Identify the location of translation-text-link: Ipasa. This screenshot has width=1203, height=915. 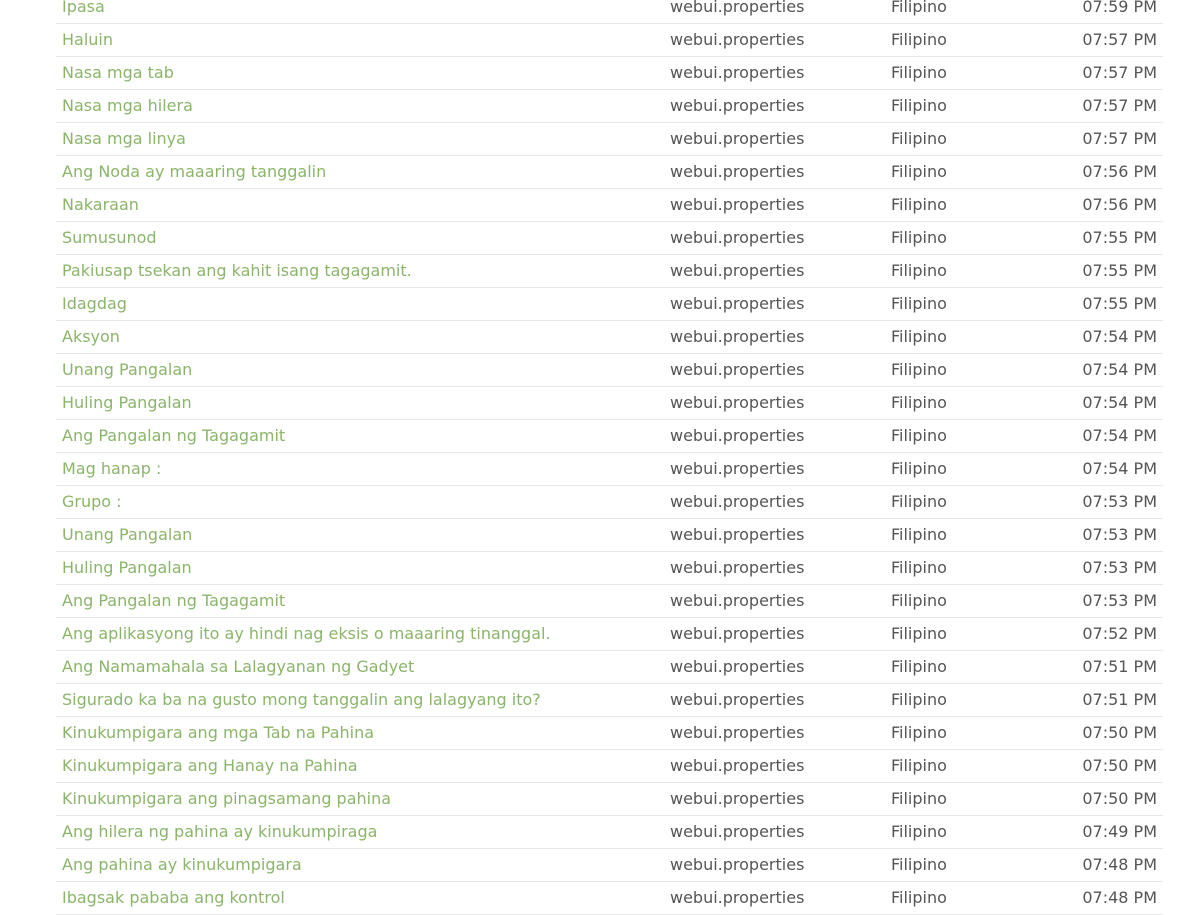
(83, 11).